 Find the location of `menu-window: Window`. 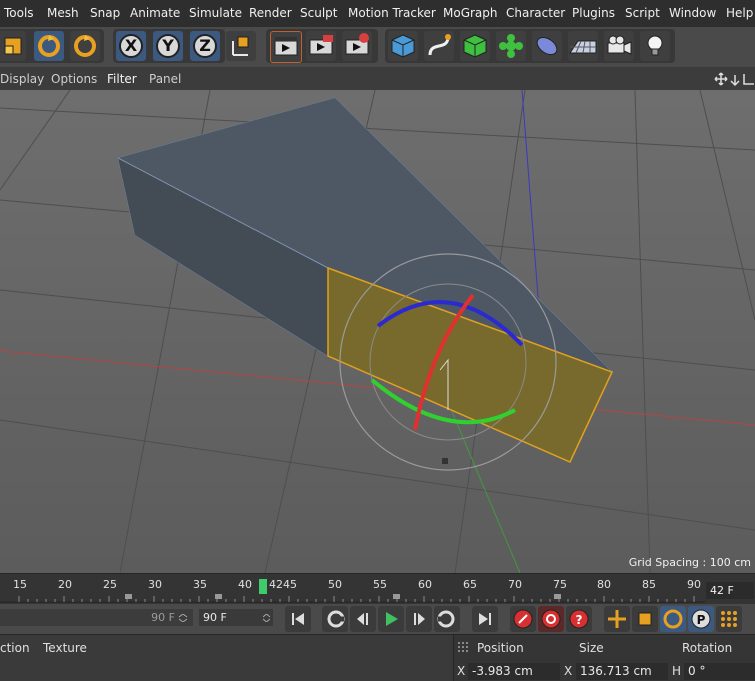

menu-window: Window is located at coordinates (692, 13).